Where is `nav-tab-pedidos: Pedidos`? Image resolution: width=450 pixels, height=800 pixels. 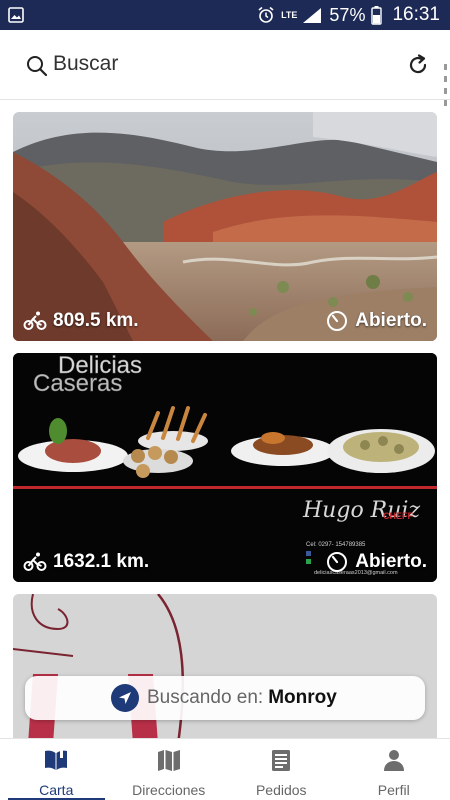
nav-tab-pedidos: Pedidos is located at coordinates (281, 769).